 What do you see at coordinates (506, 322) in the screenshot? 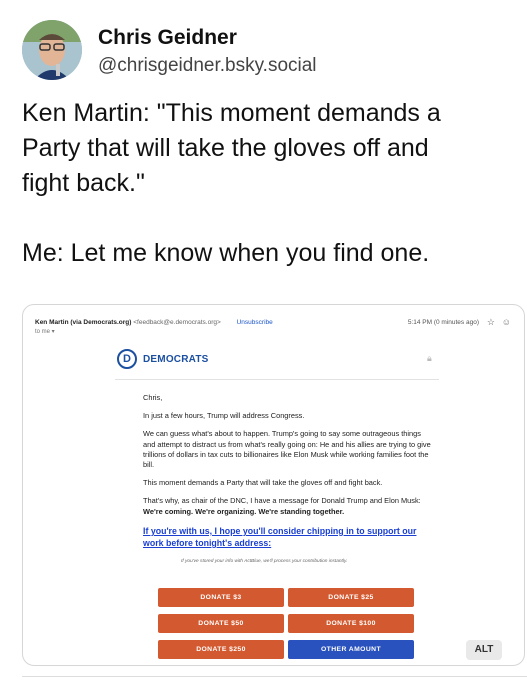
I see `smiley-icon: ☺` at bounding box center [506, 322].